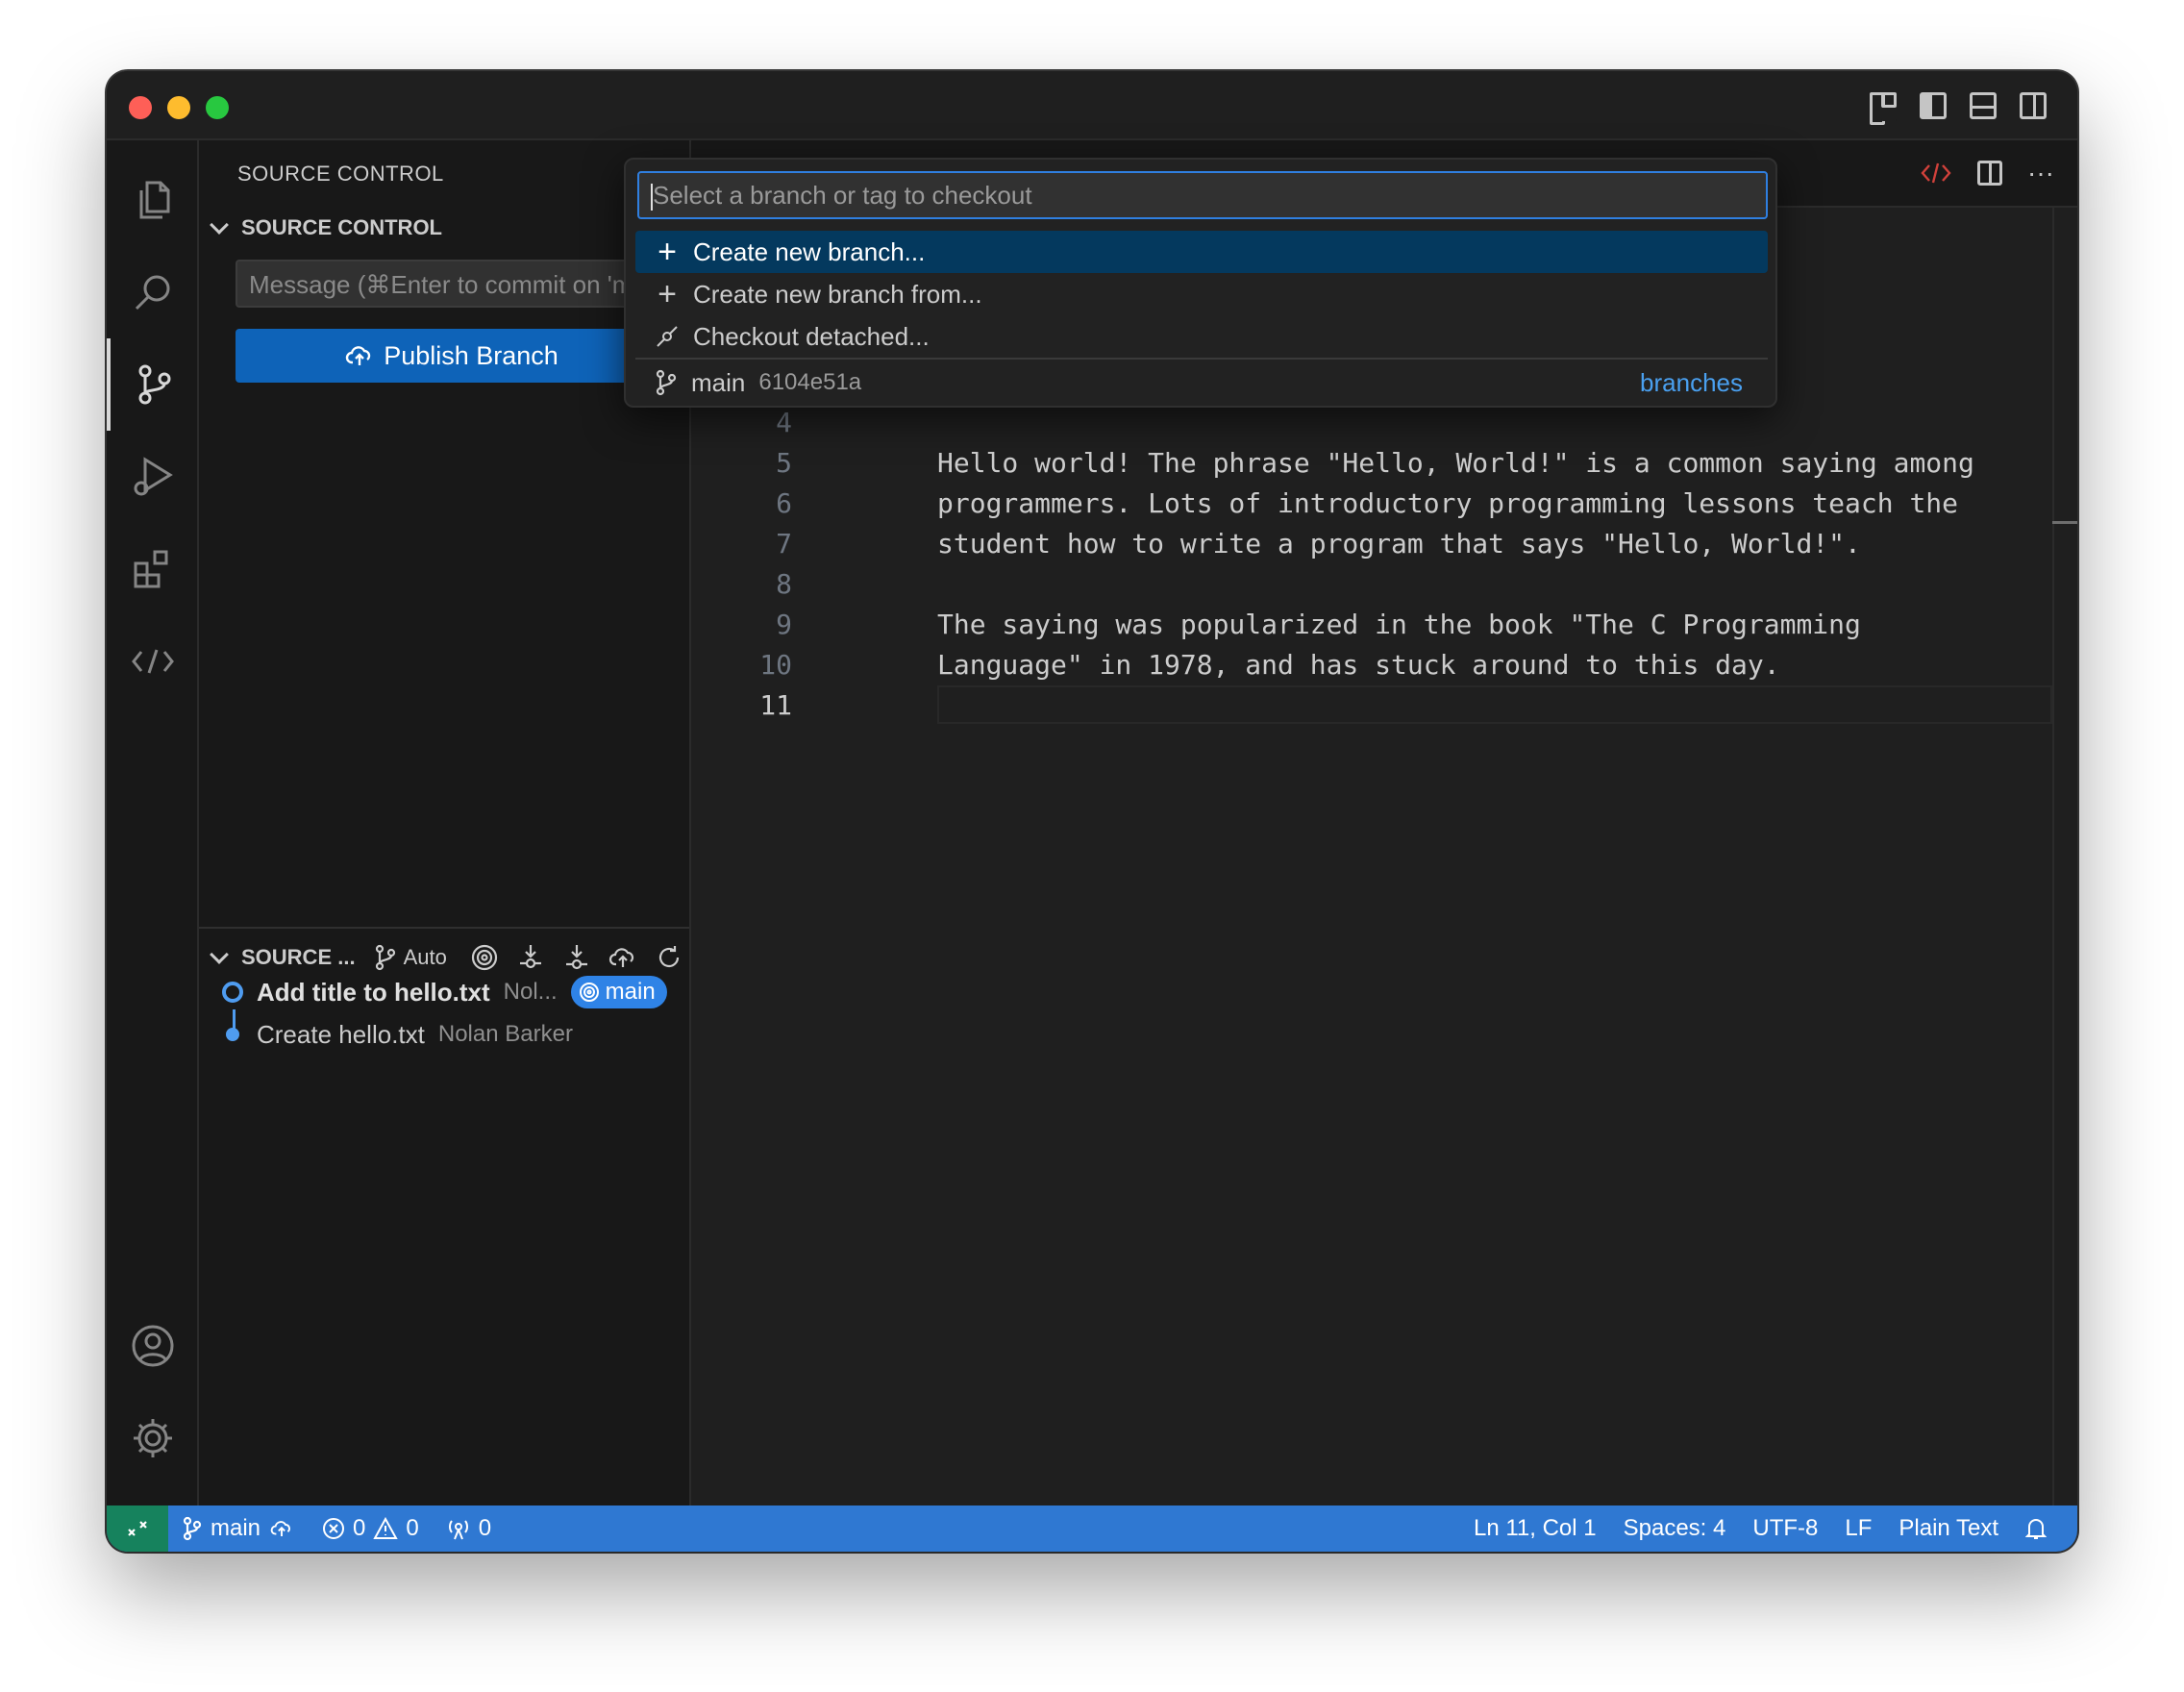 The height and width of the screenshot is (1692, 2184). Describe the element at coordinates (386, 1528) in the screenshot. I see `warning-icon` at that location.